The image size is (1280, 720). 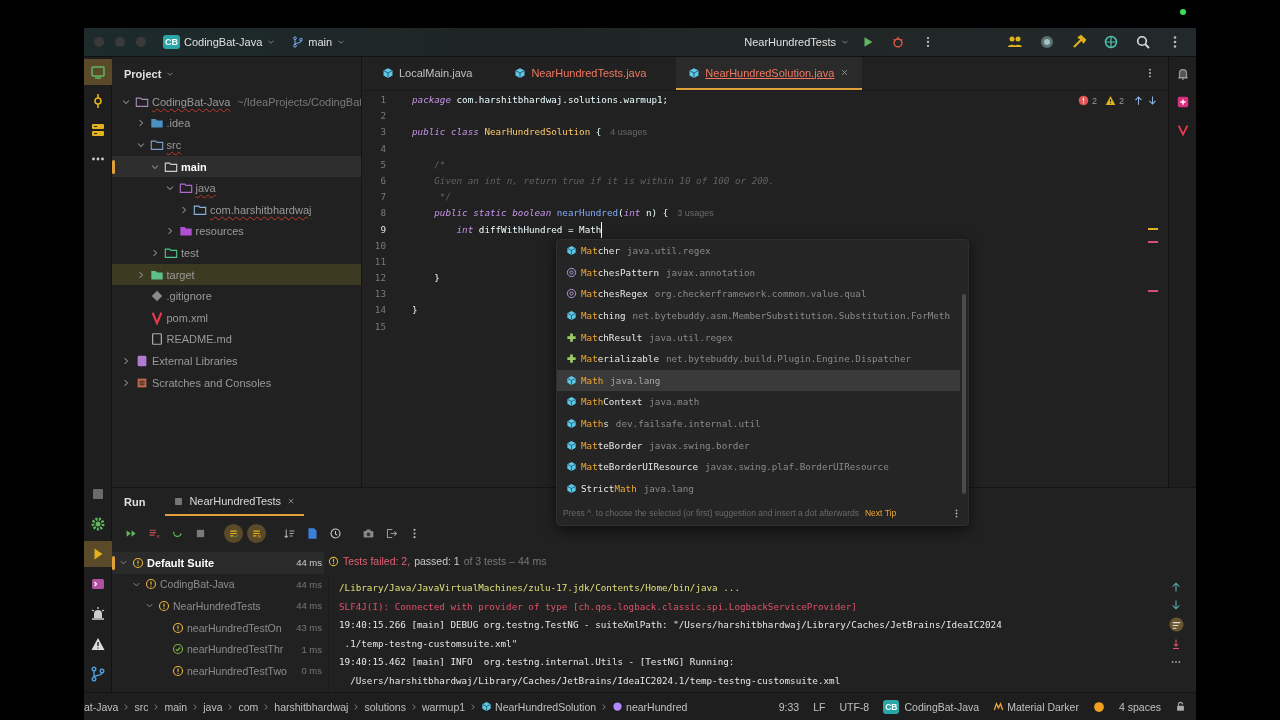 What do you see at coordinates (218, 563) in the screenshot?
I see `result-tree-row: Default Suite 44 ms` at bounding box center [218, 563].